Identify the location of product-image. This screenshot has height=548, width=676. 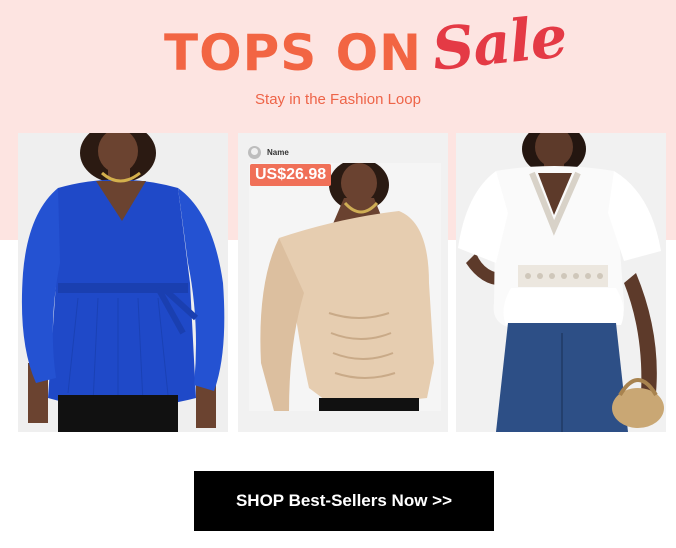
(345, 287).